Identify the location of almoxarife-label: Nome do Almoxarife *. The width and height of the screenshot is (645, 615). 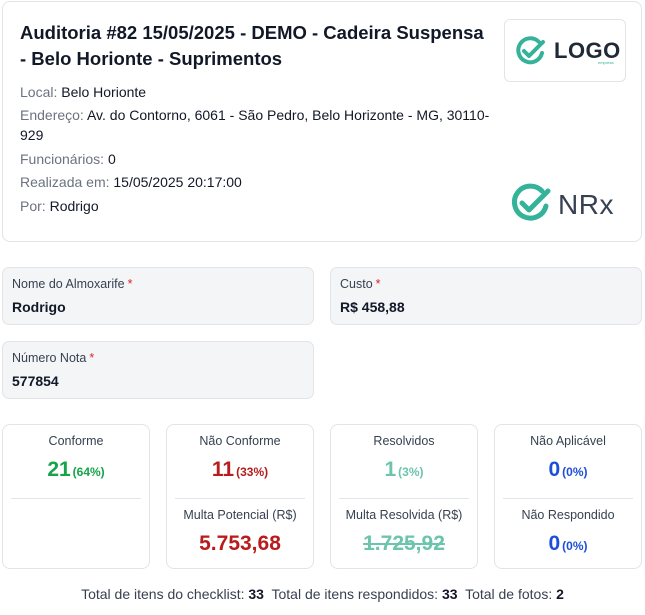
(72, 284).